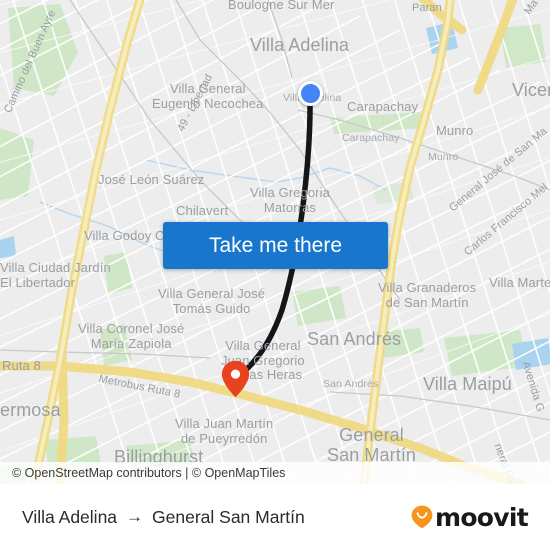 This screenshot has width=550, height=550. I want to click on route-destination-label: General San Martín, so click(228, 516).